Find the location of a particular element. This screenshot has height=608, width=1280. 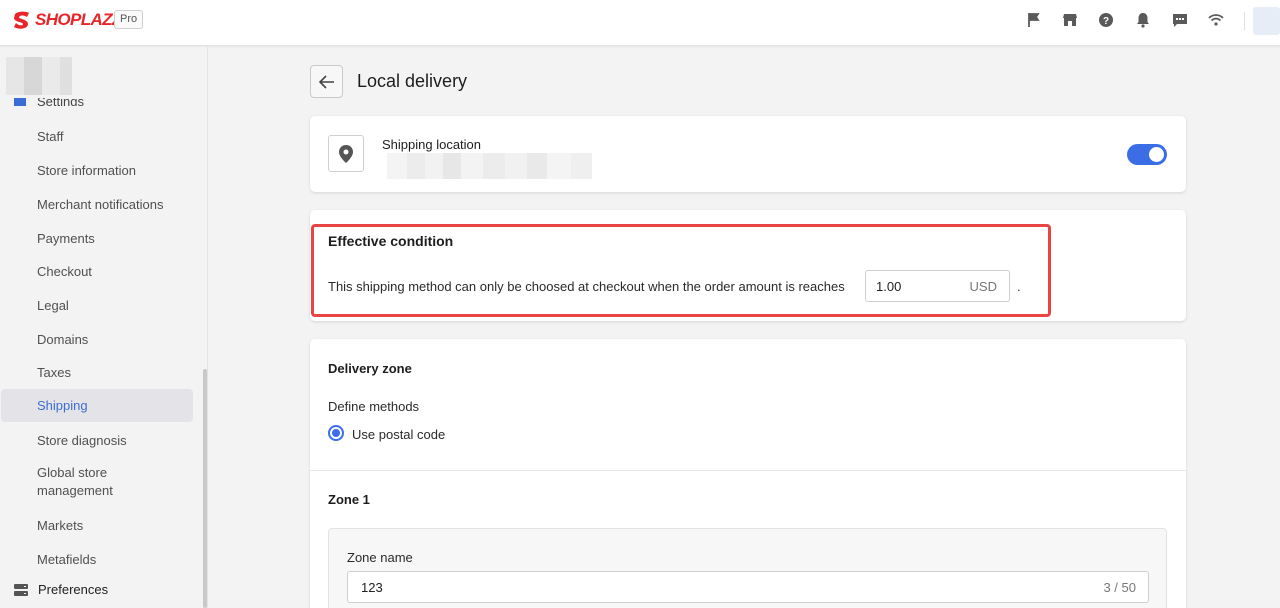

character-count: 3 / 50 is located at coordinates (1119, 587).